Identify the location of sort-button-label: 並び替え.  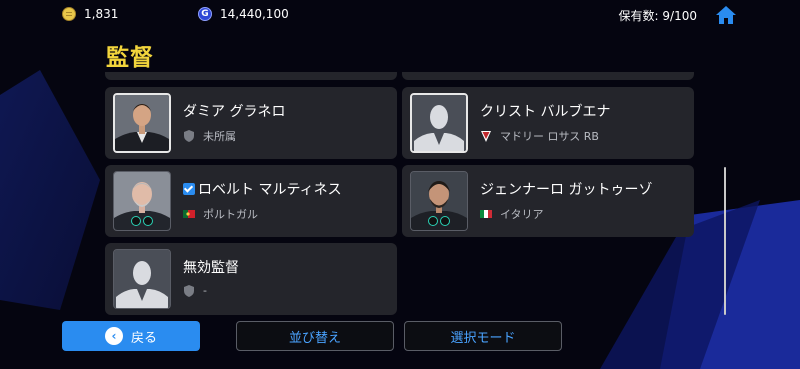
(314, 338).